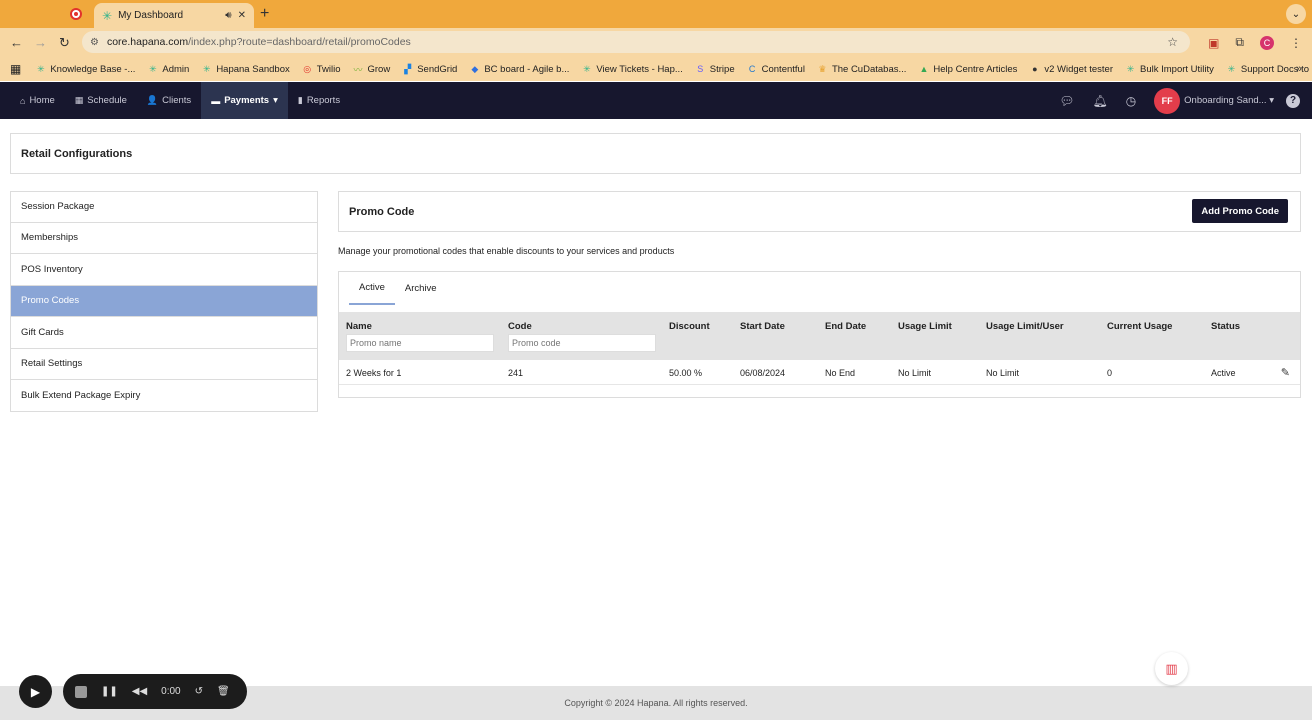  I want to click on org-switcher: Onboarding Sand... ▾, so click(1229, 100).